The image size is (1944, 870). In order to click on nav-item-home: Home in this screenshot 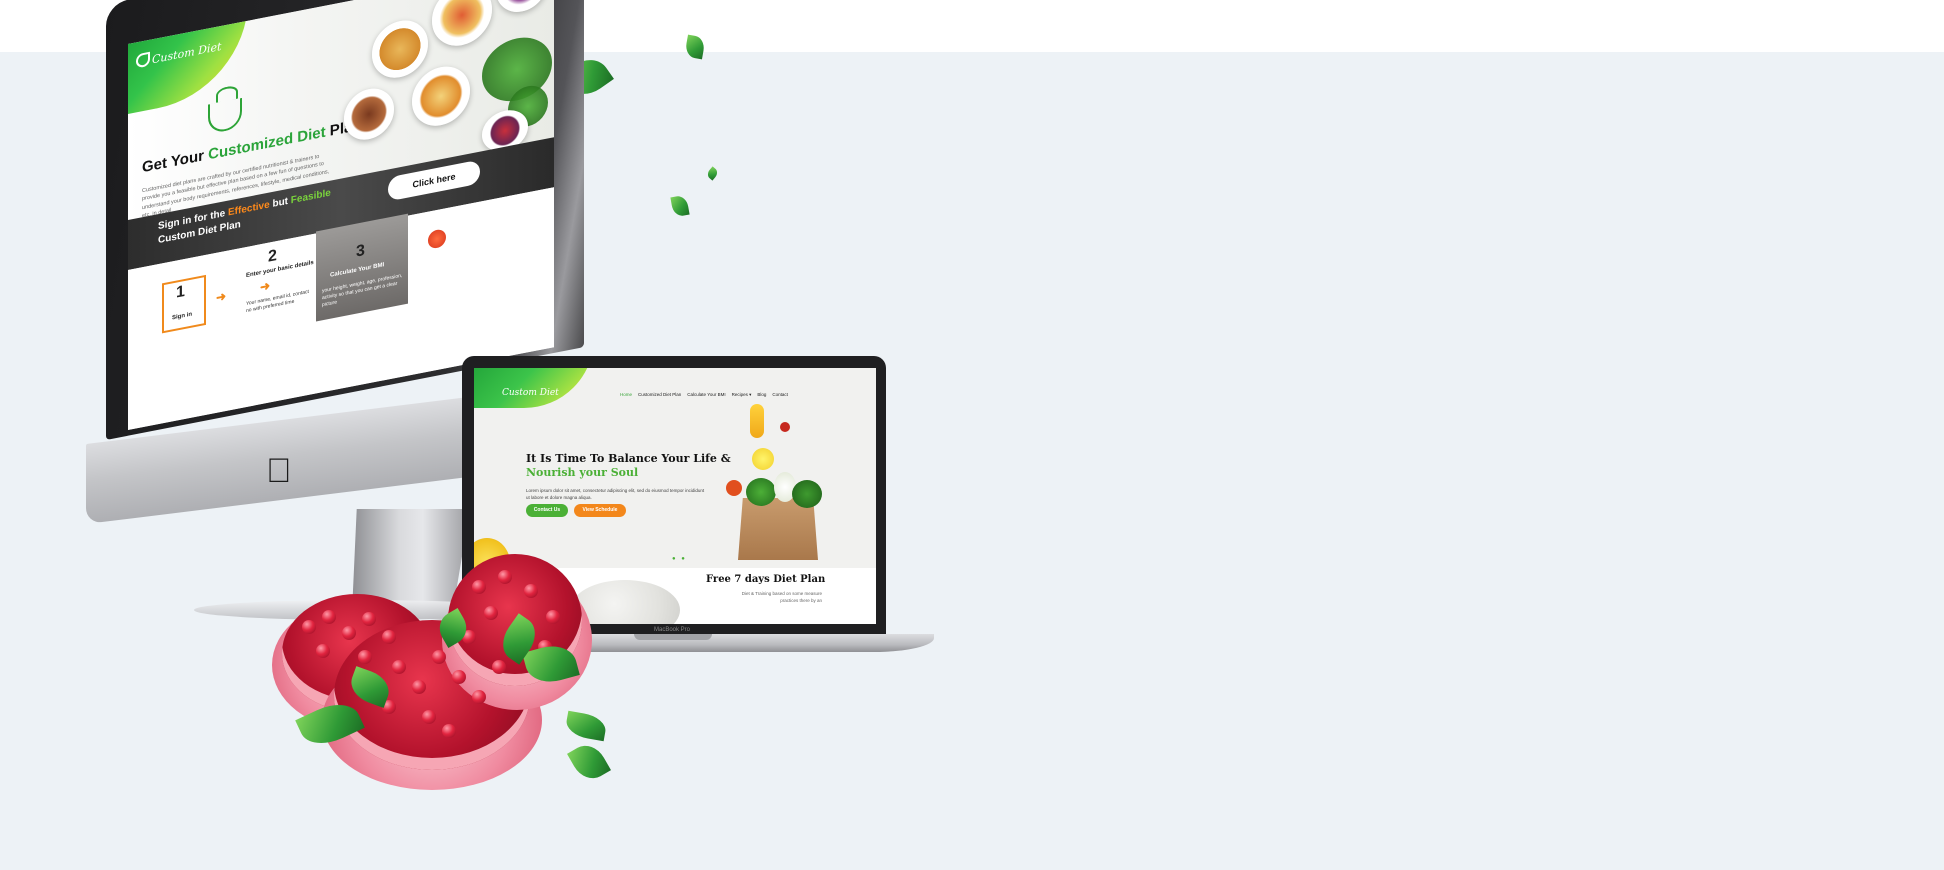, I will do `click(626, 395)`.